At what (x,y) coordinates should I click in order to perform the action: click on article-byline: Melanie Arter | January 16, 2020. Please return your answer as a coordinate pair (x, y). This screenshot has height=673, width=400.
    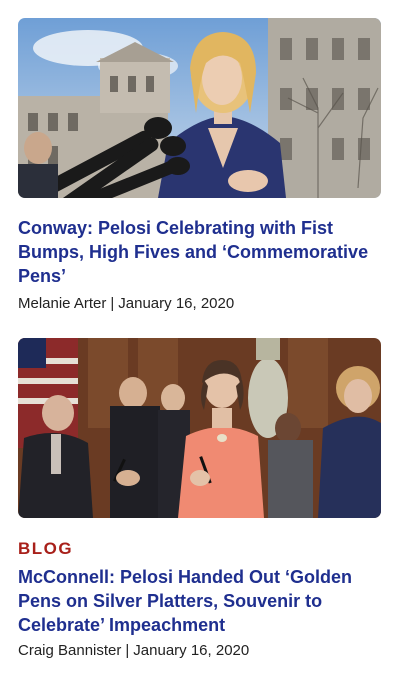
    Looking at the image, I should click on (199, 304).